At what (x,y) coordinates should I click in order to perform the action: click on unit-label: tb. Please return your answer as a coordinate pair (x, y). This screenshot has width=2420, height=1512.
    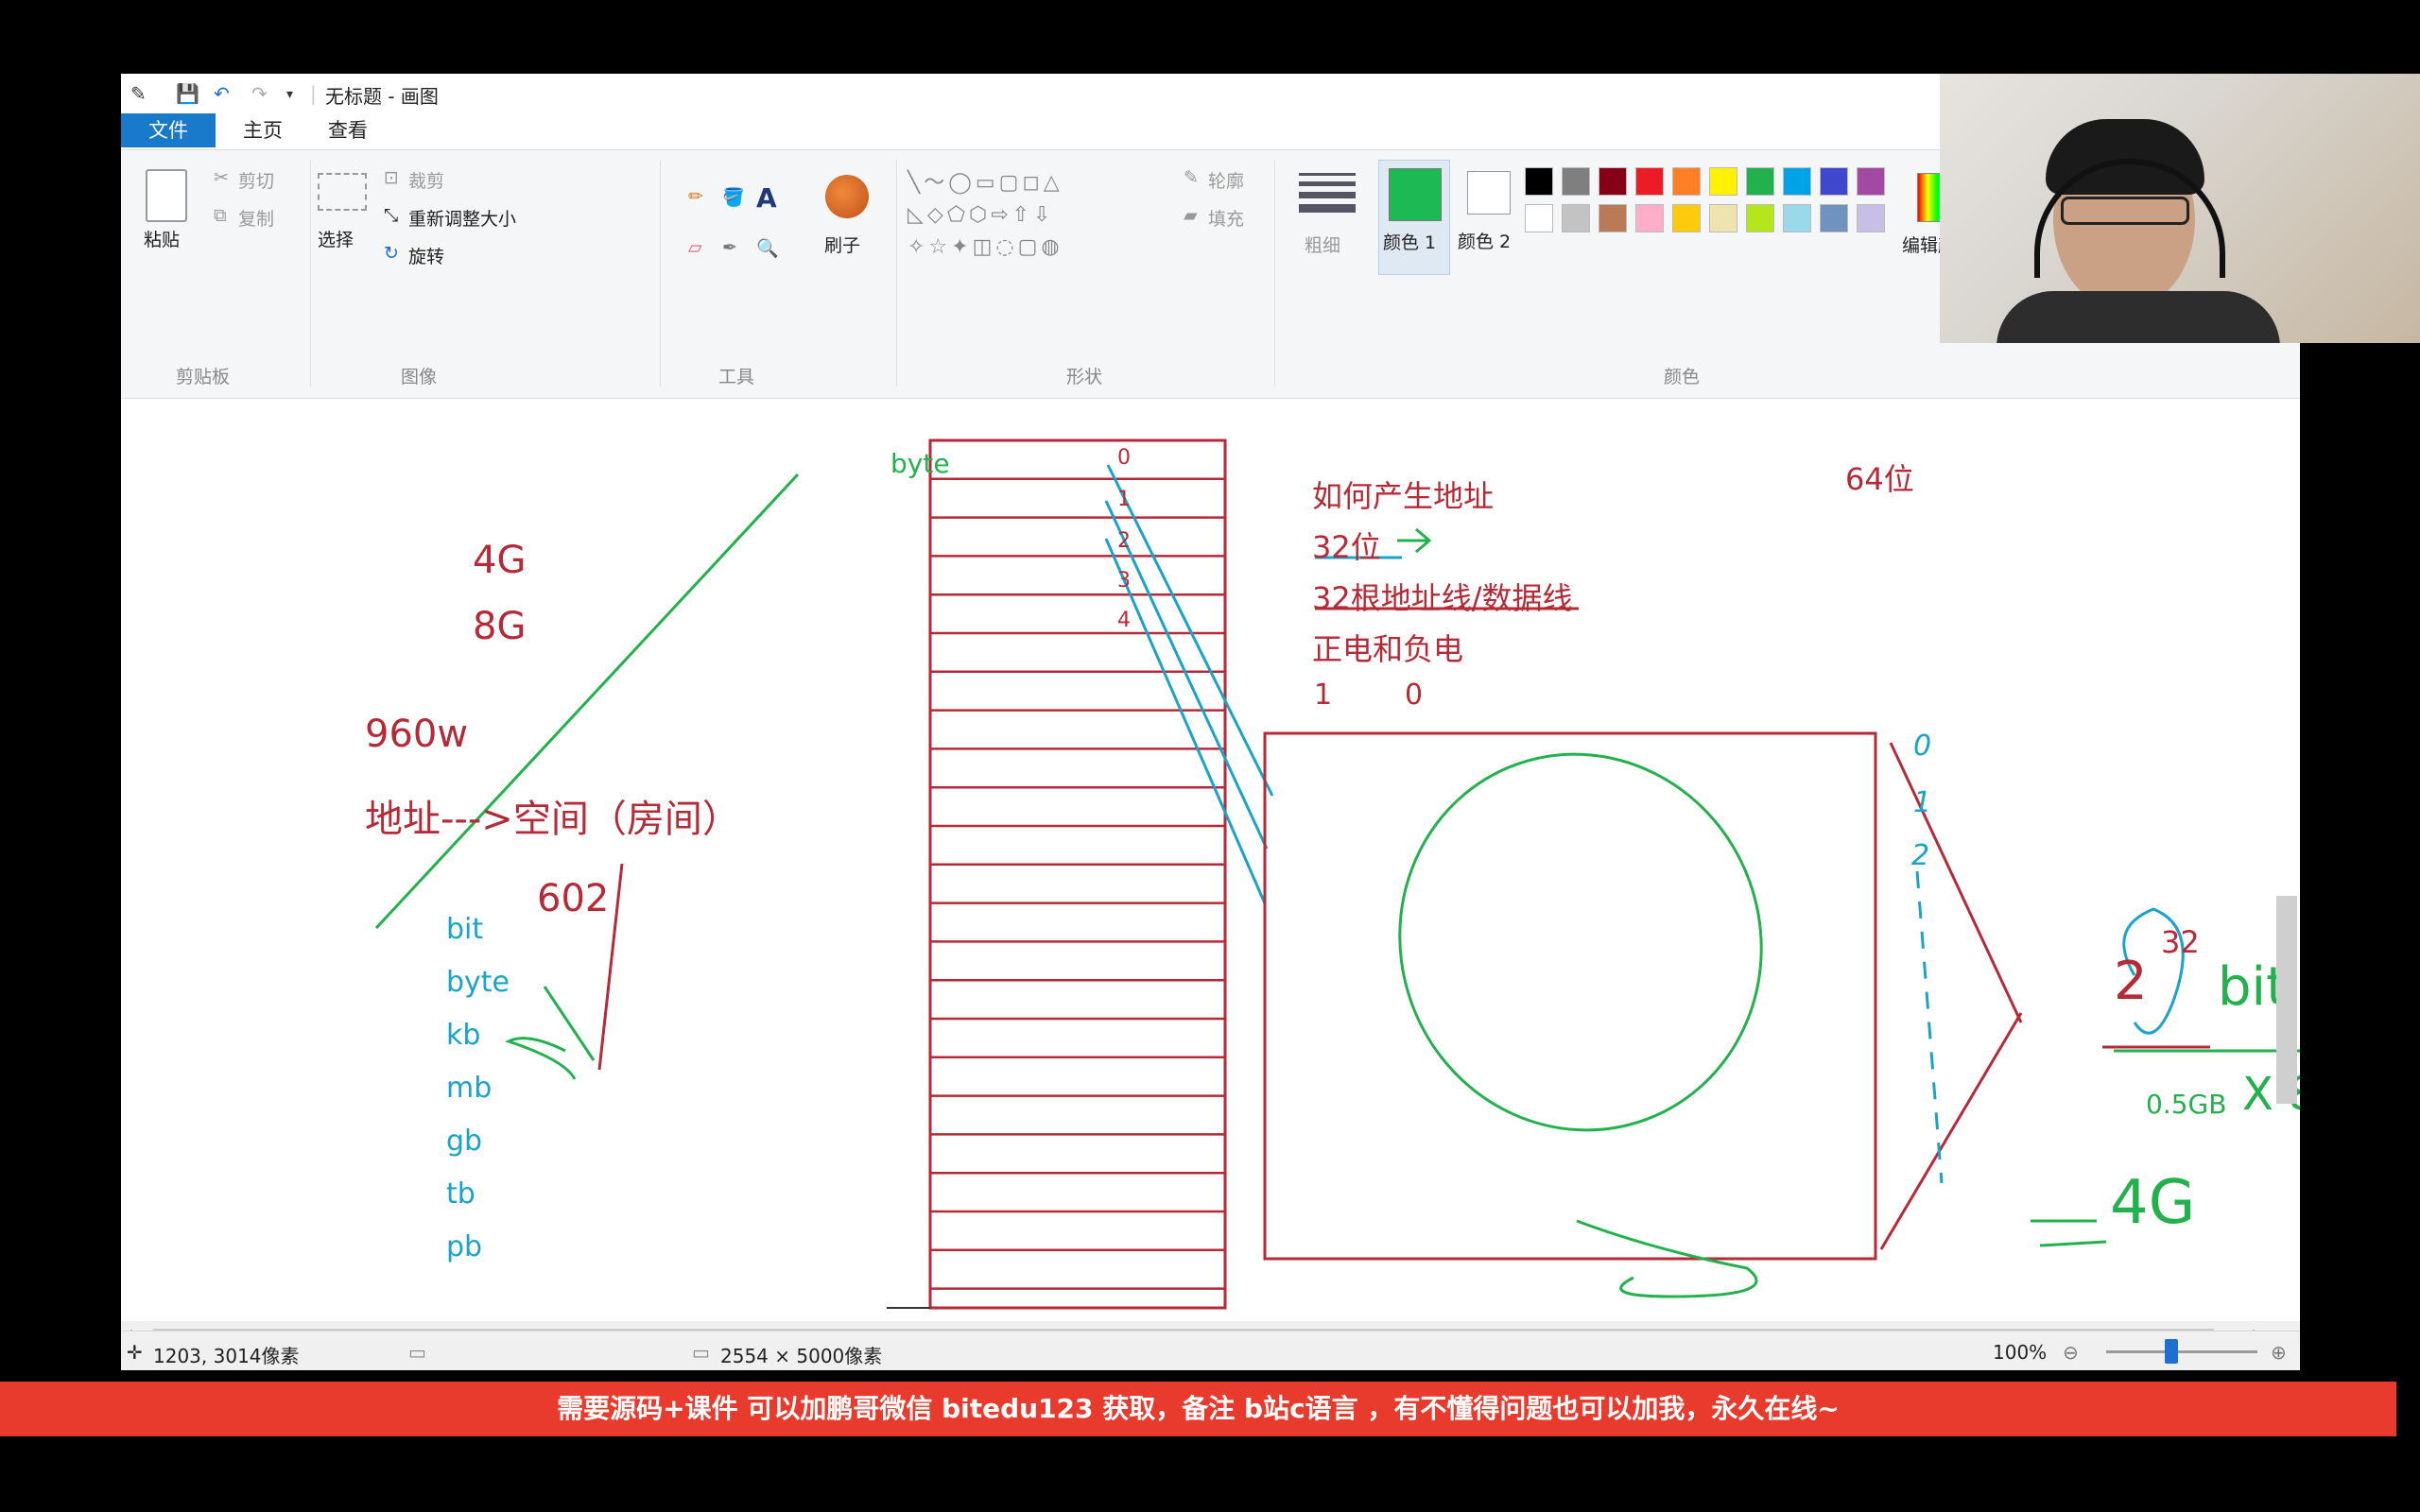
    Looking at the image, I should click on (460, 1194).